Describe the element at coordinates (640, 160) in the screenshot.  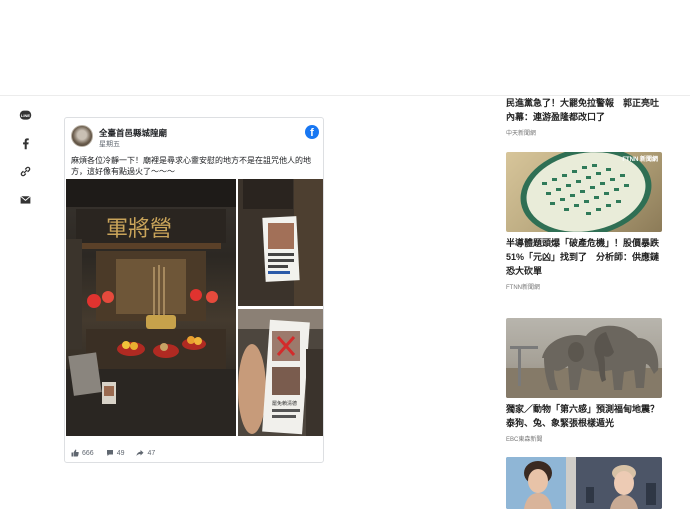
I see `ftnn-watermark: FTNN 新聞網` at that location.